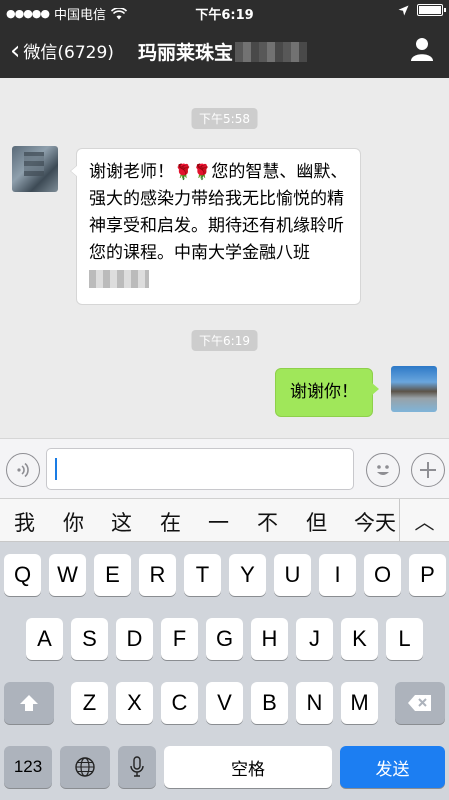  What do you see at coordinates (218, 522) in the screenshot?
I see `candidate-word: 一` at bounding box center [218, 522].